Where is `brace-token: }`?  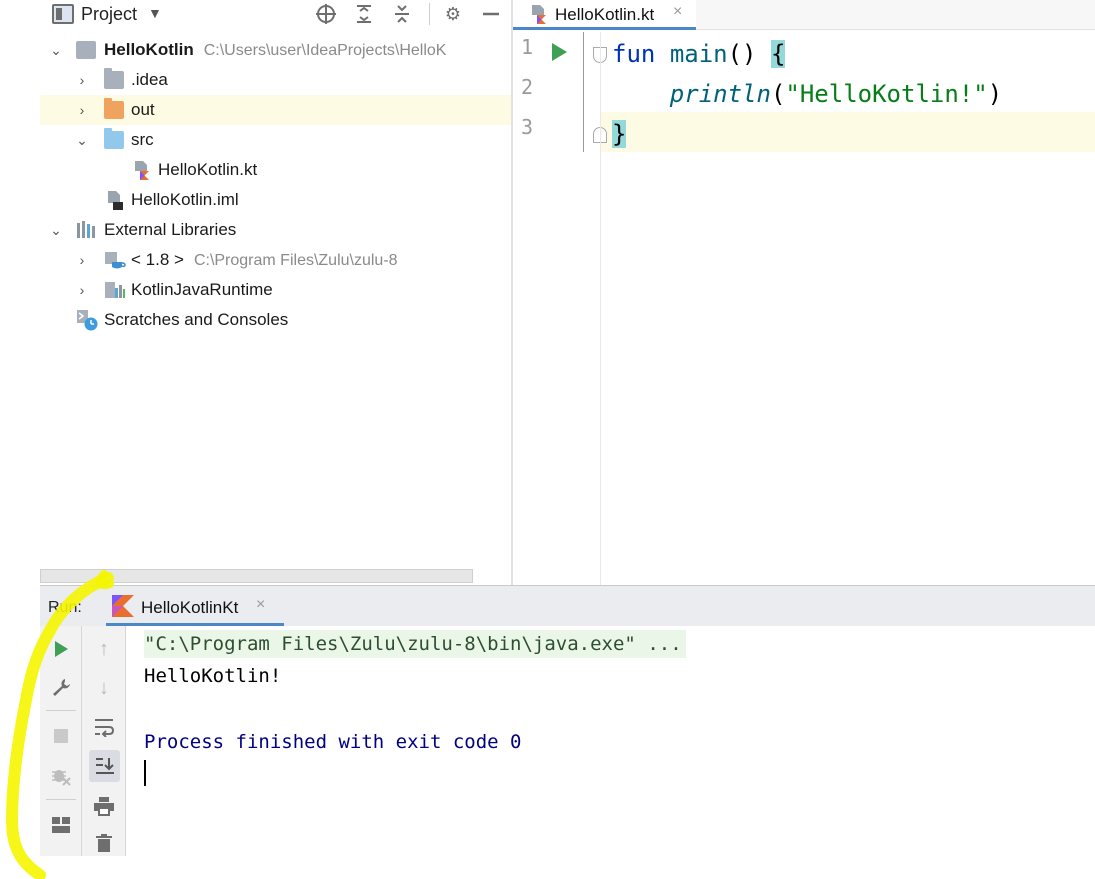
brace-token: } is located at coordinates (619, 134).